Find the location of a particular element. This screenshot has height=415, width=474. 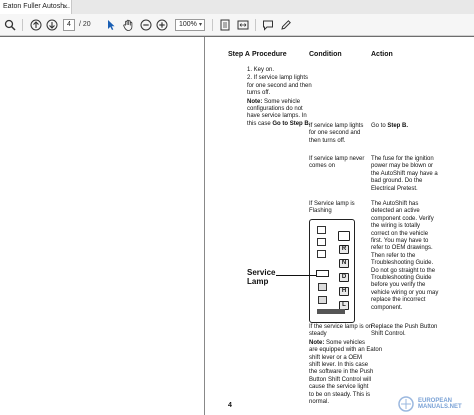

action-line: Shift Control. is located at coordinates (388, 334).